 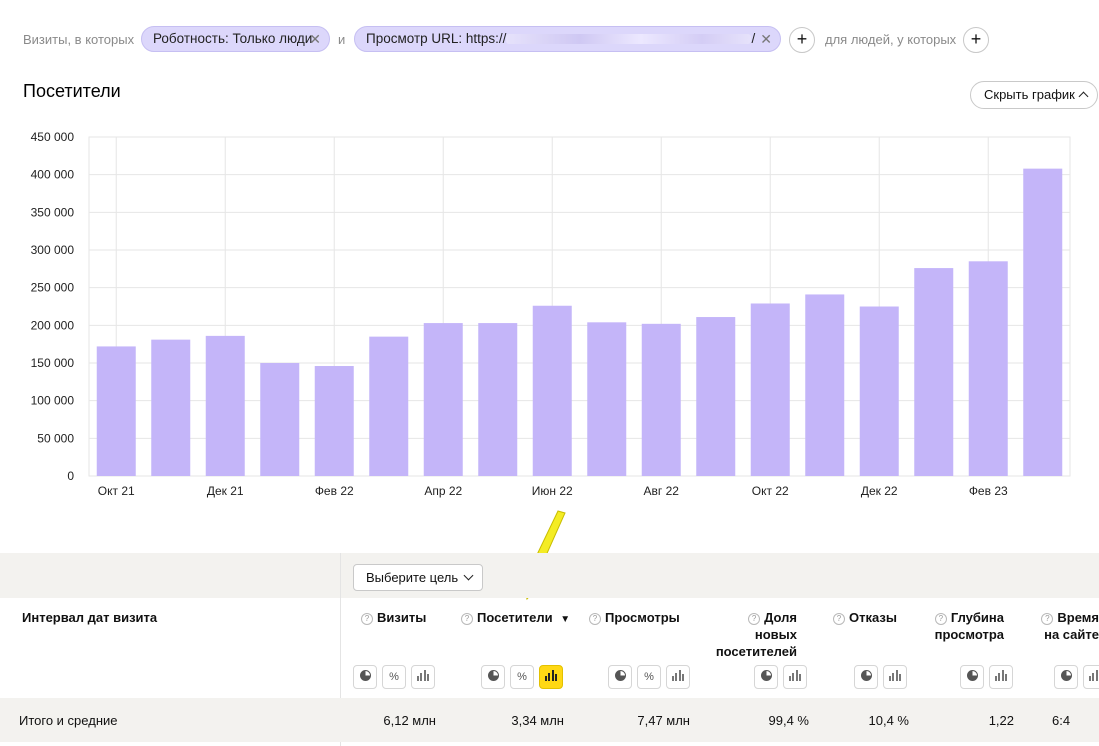 I want to click on column-header-visitors: ? Посетители ▼, so click(x=515, y=618).